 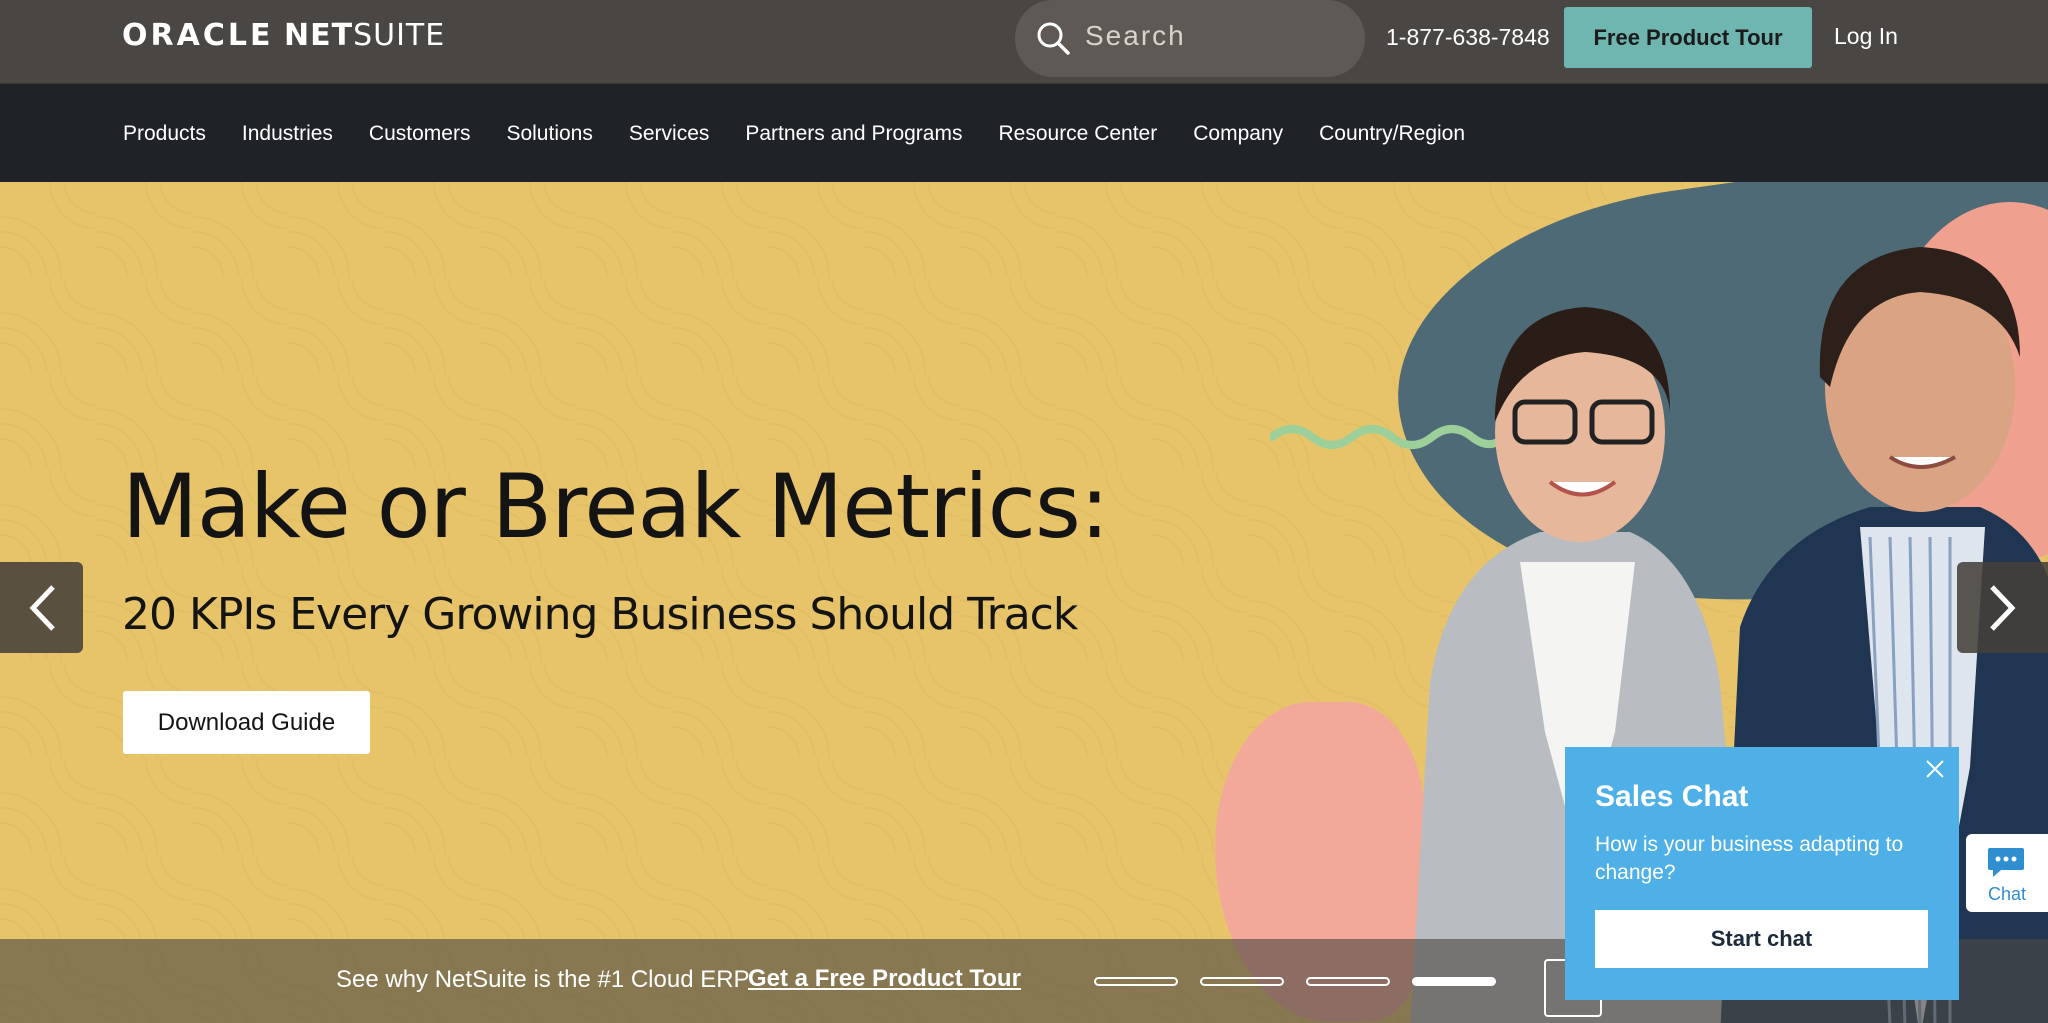 What do you see at coordinates (246, 722) in the screenshot?
I see `download-guide-button: Download Guide` at bounding box center [246, 722].